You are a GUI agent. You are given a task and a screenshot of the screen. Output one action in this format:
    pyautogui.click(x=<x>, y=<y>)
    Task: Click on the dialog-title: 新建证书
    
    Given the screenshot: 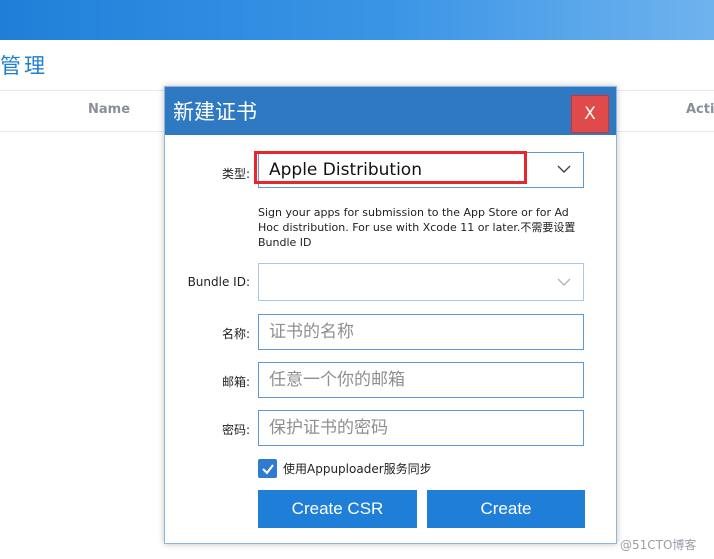 What is the action you would take?
    pyautogui.click(x=215, y=112)
    